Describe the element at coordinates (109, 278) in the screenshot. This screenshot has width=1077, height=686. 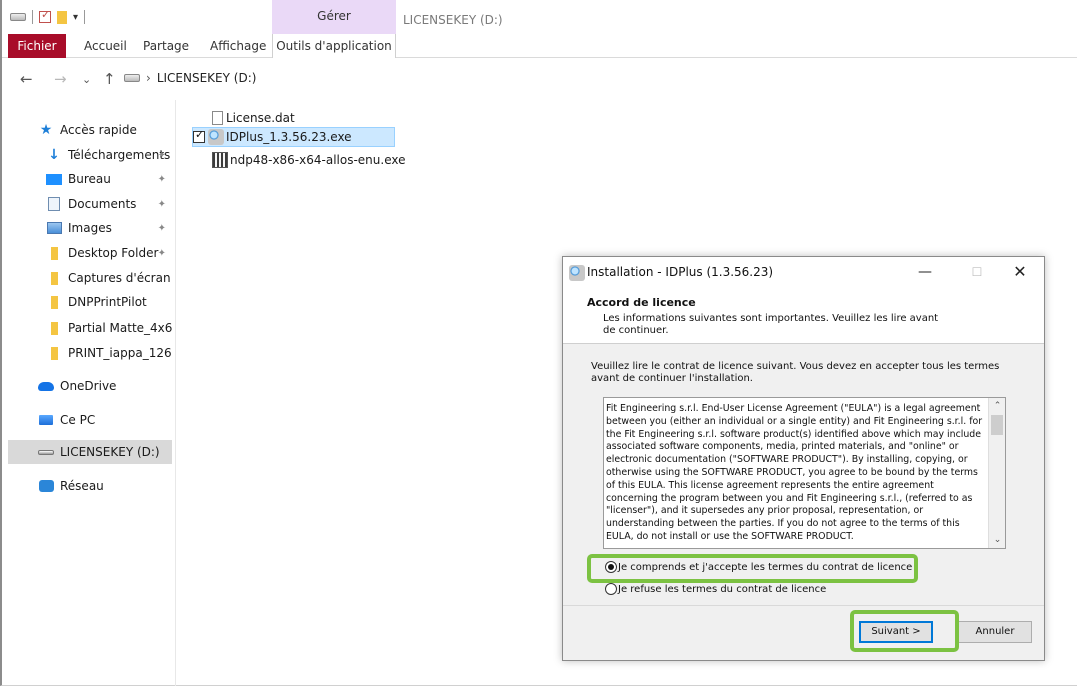
I see `nav-item-screenshots: Captures d'écran` at that location.